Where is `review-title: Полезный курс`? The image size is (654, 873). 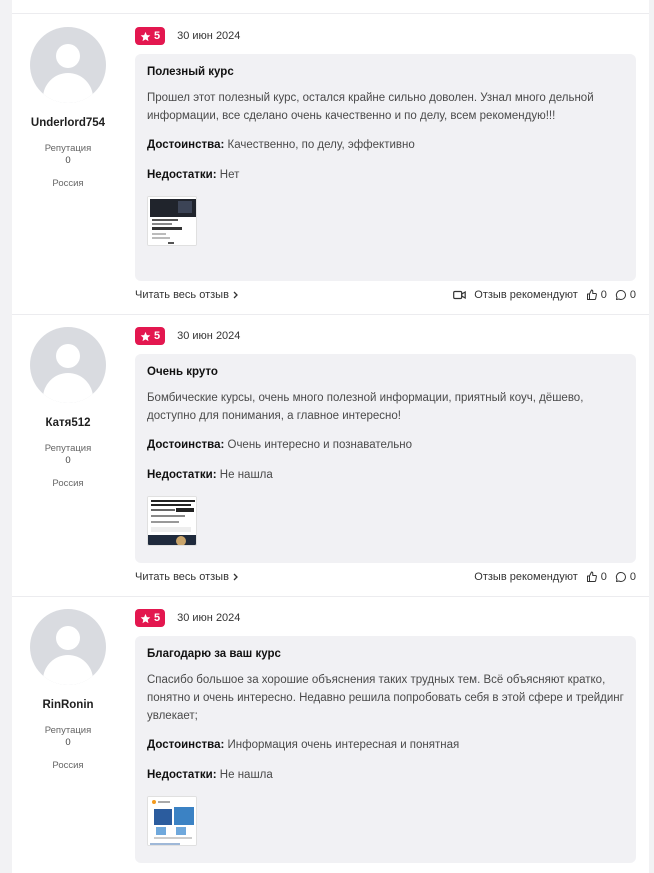 review-title: Полезный курс is located at coordinates (385, 72).